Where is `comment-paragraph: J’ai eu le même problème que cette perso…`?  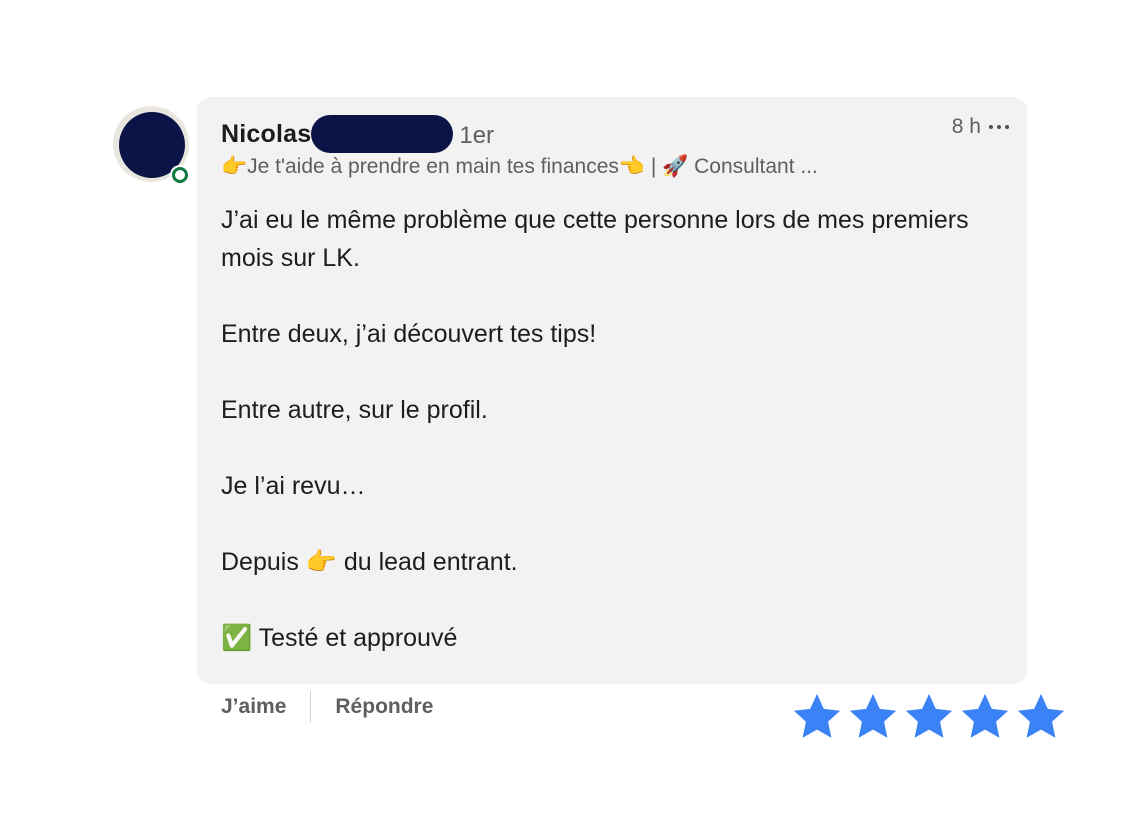 comment-paragraph: J’ai eu le même problème que cette perso… is located at coordinates (595, 239).